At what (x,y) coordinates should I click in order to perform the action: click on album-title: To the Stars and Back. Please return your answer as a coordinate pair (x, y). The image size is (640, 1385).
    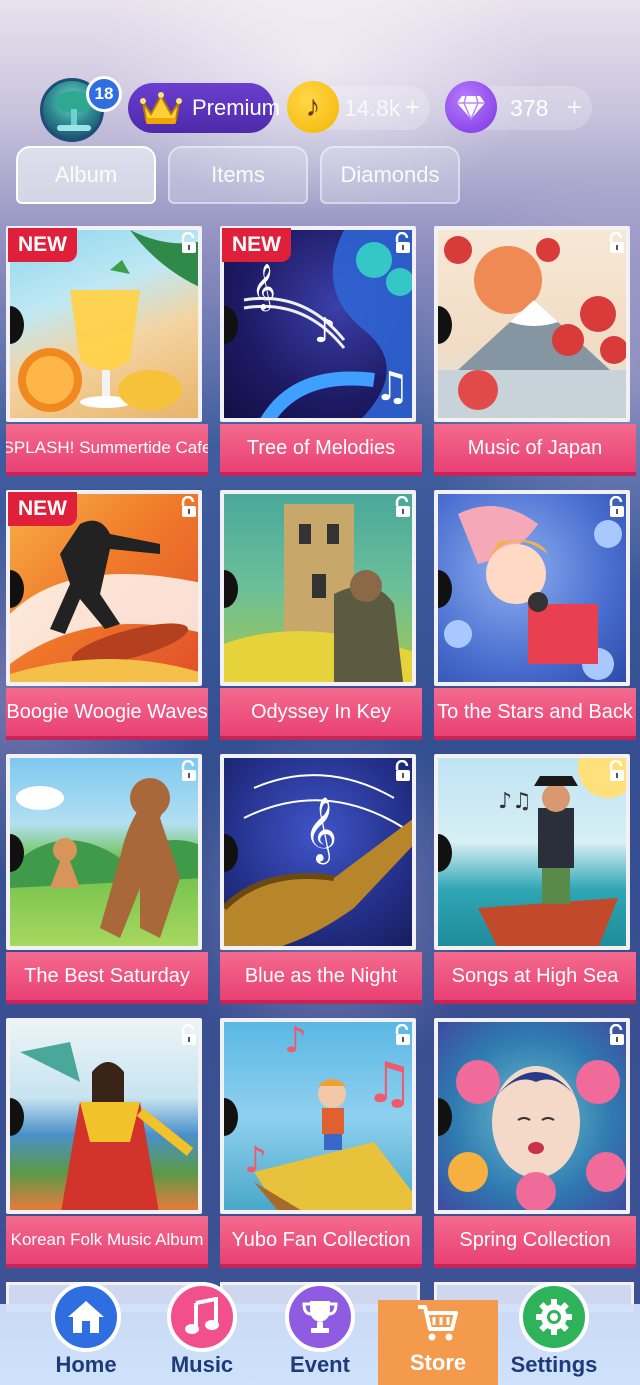
    Looking at the image, I should click on (535, 714).